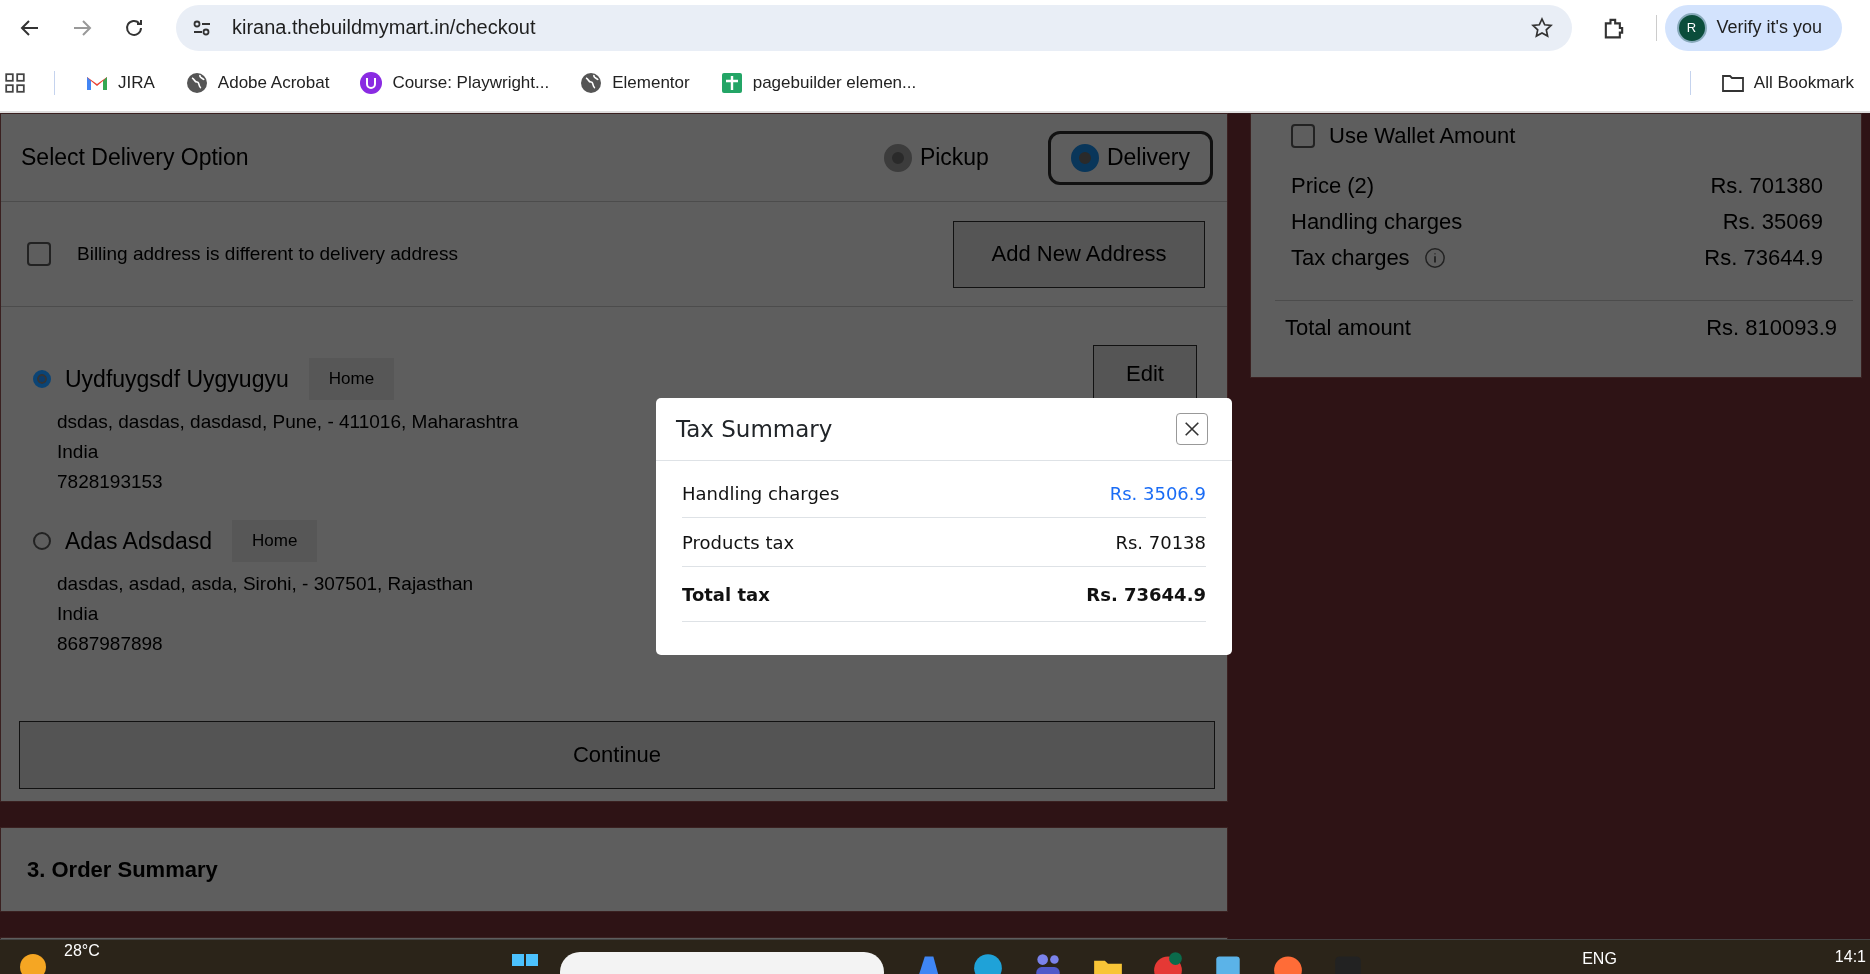  What do you see at coordinates (1333, 186) in the screenshot?
I see `price-label: Price (2)` at bounding box center [1333, 186].